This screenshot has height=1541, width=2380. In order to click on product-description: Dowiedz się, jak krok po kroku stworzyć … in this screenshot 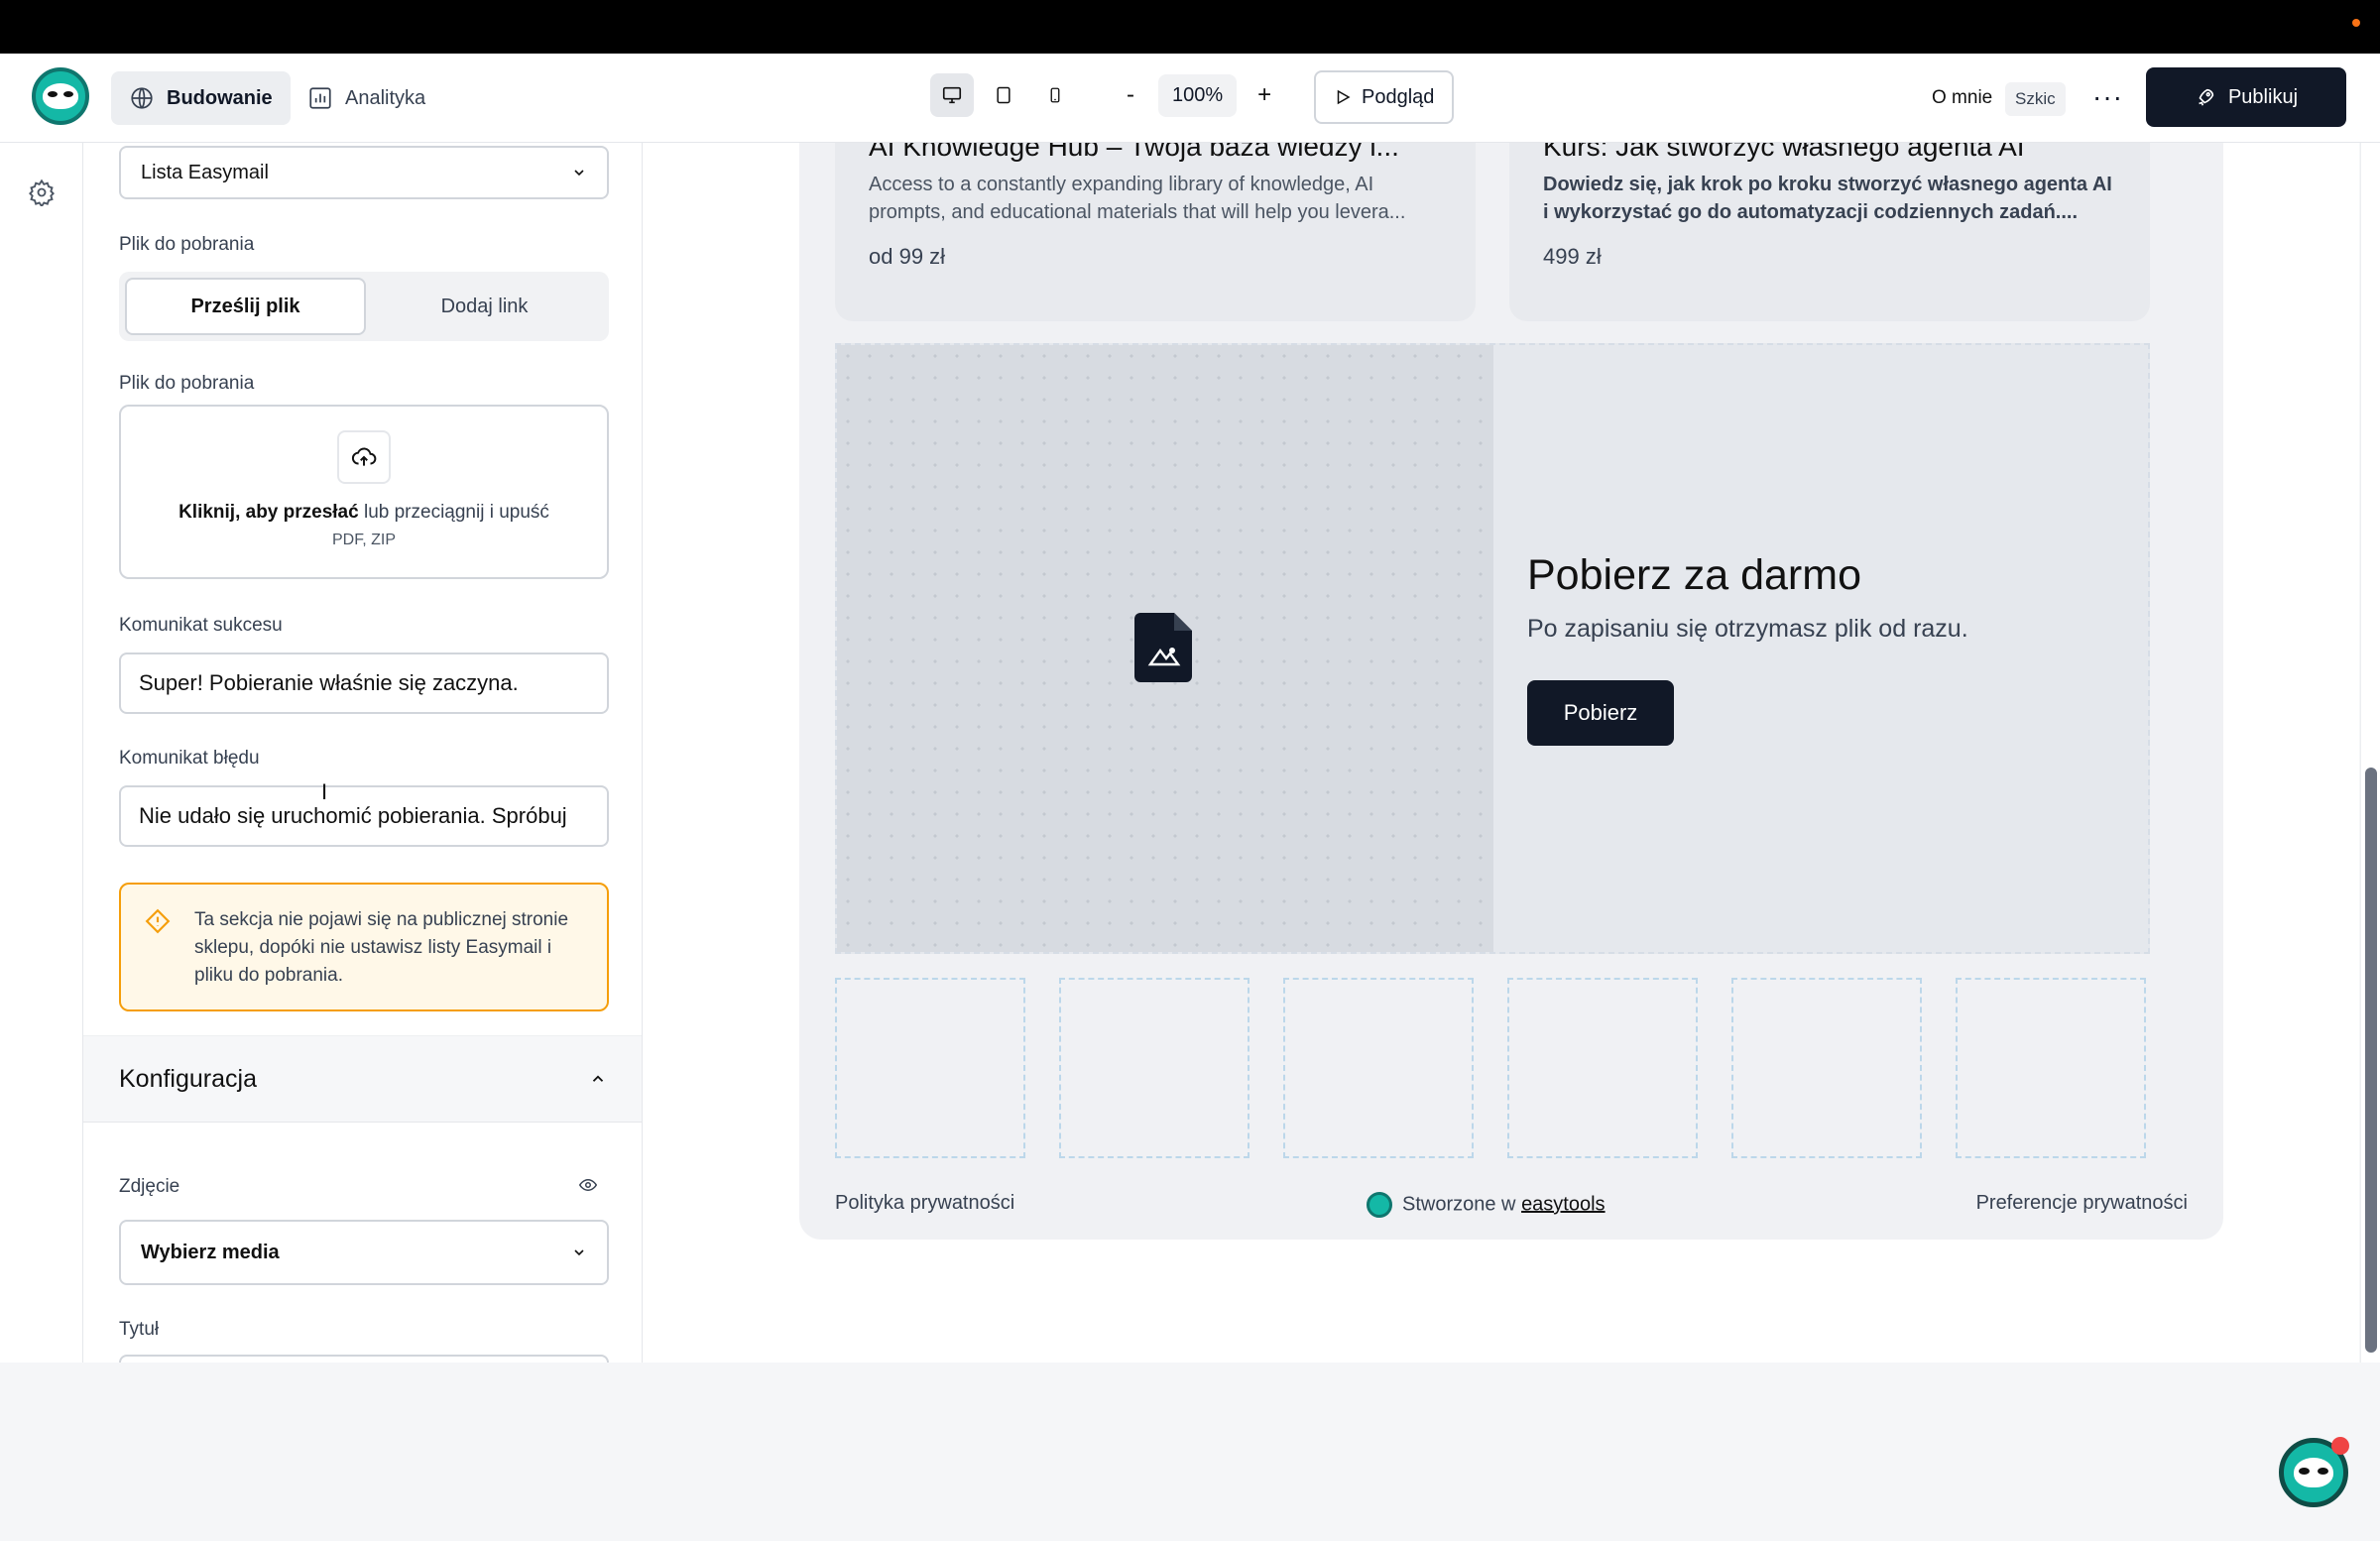, I will do `click(1827, 198)`.